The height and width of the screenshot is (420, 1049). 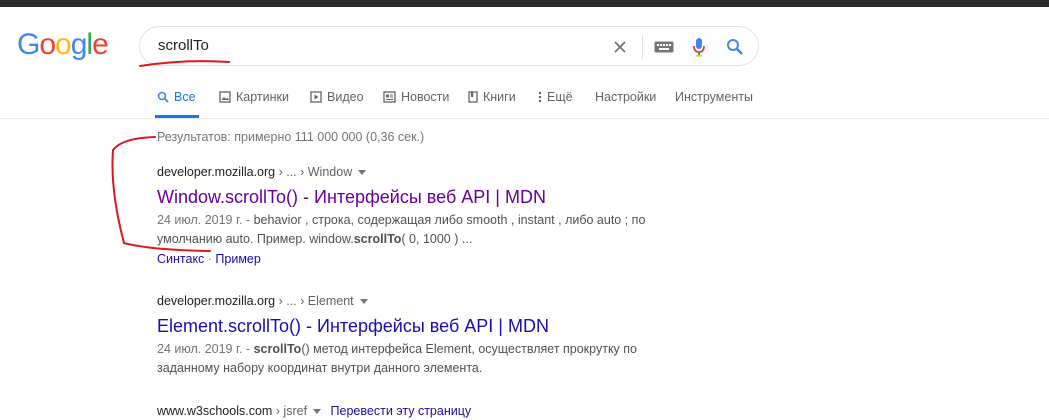 I want to click on result-url: developer.mozilla.org › ... › Element, so click(x=427, y=301).